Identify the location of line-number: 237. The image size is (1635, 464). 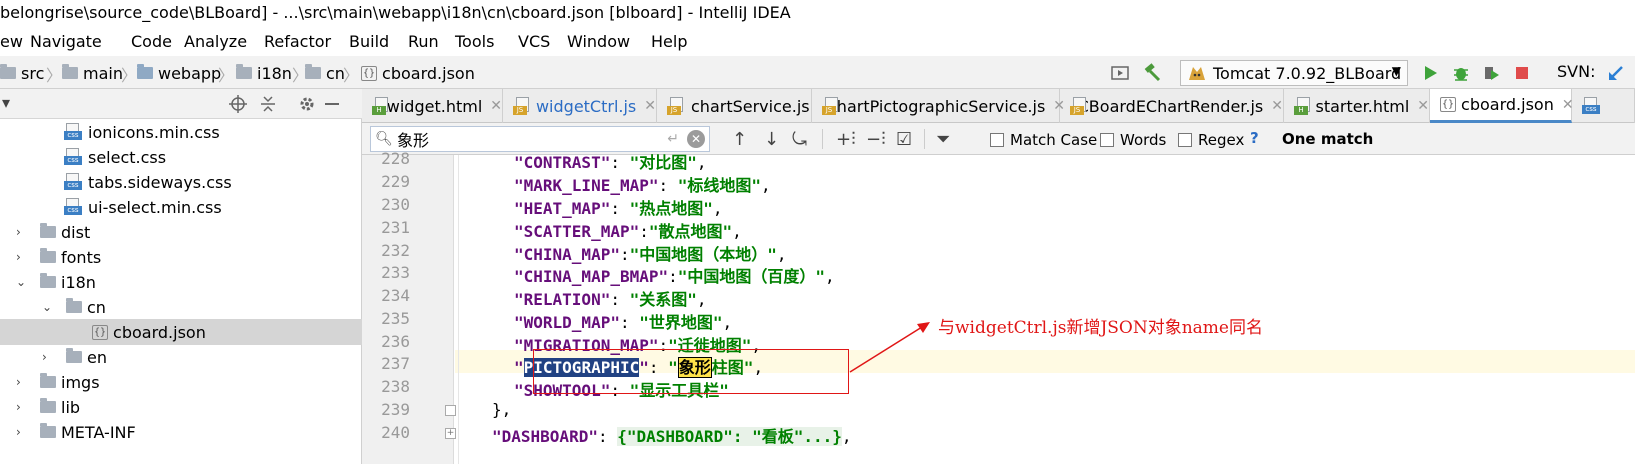
(395, 363).